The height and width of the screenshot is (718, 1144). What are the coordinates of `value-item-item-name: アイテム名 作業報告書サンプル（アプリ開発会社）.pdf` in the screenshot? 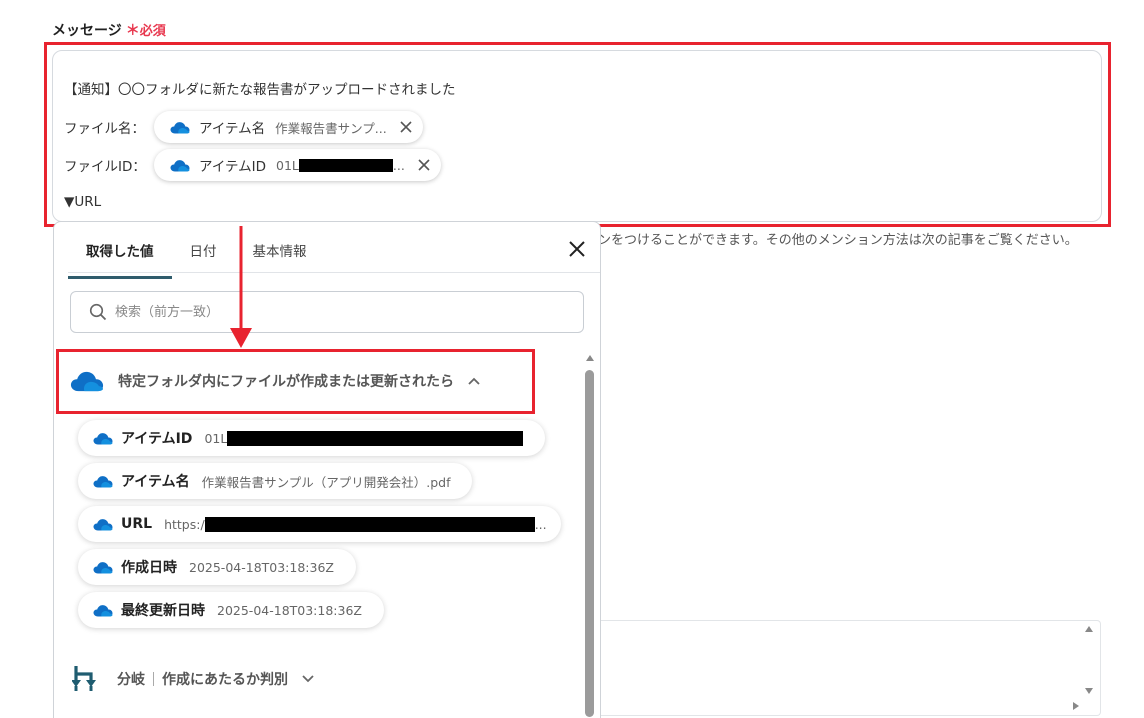 It's located at (275, 481).